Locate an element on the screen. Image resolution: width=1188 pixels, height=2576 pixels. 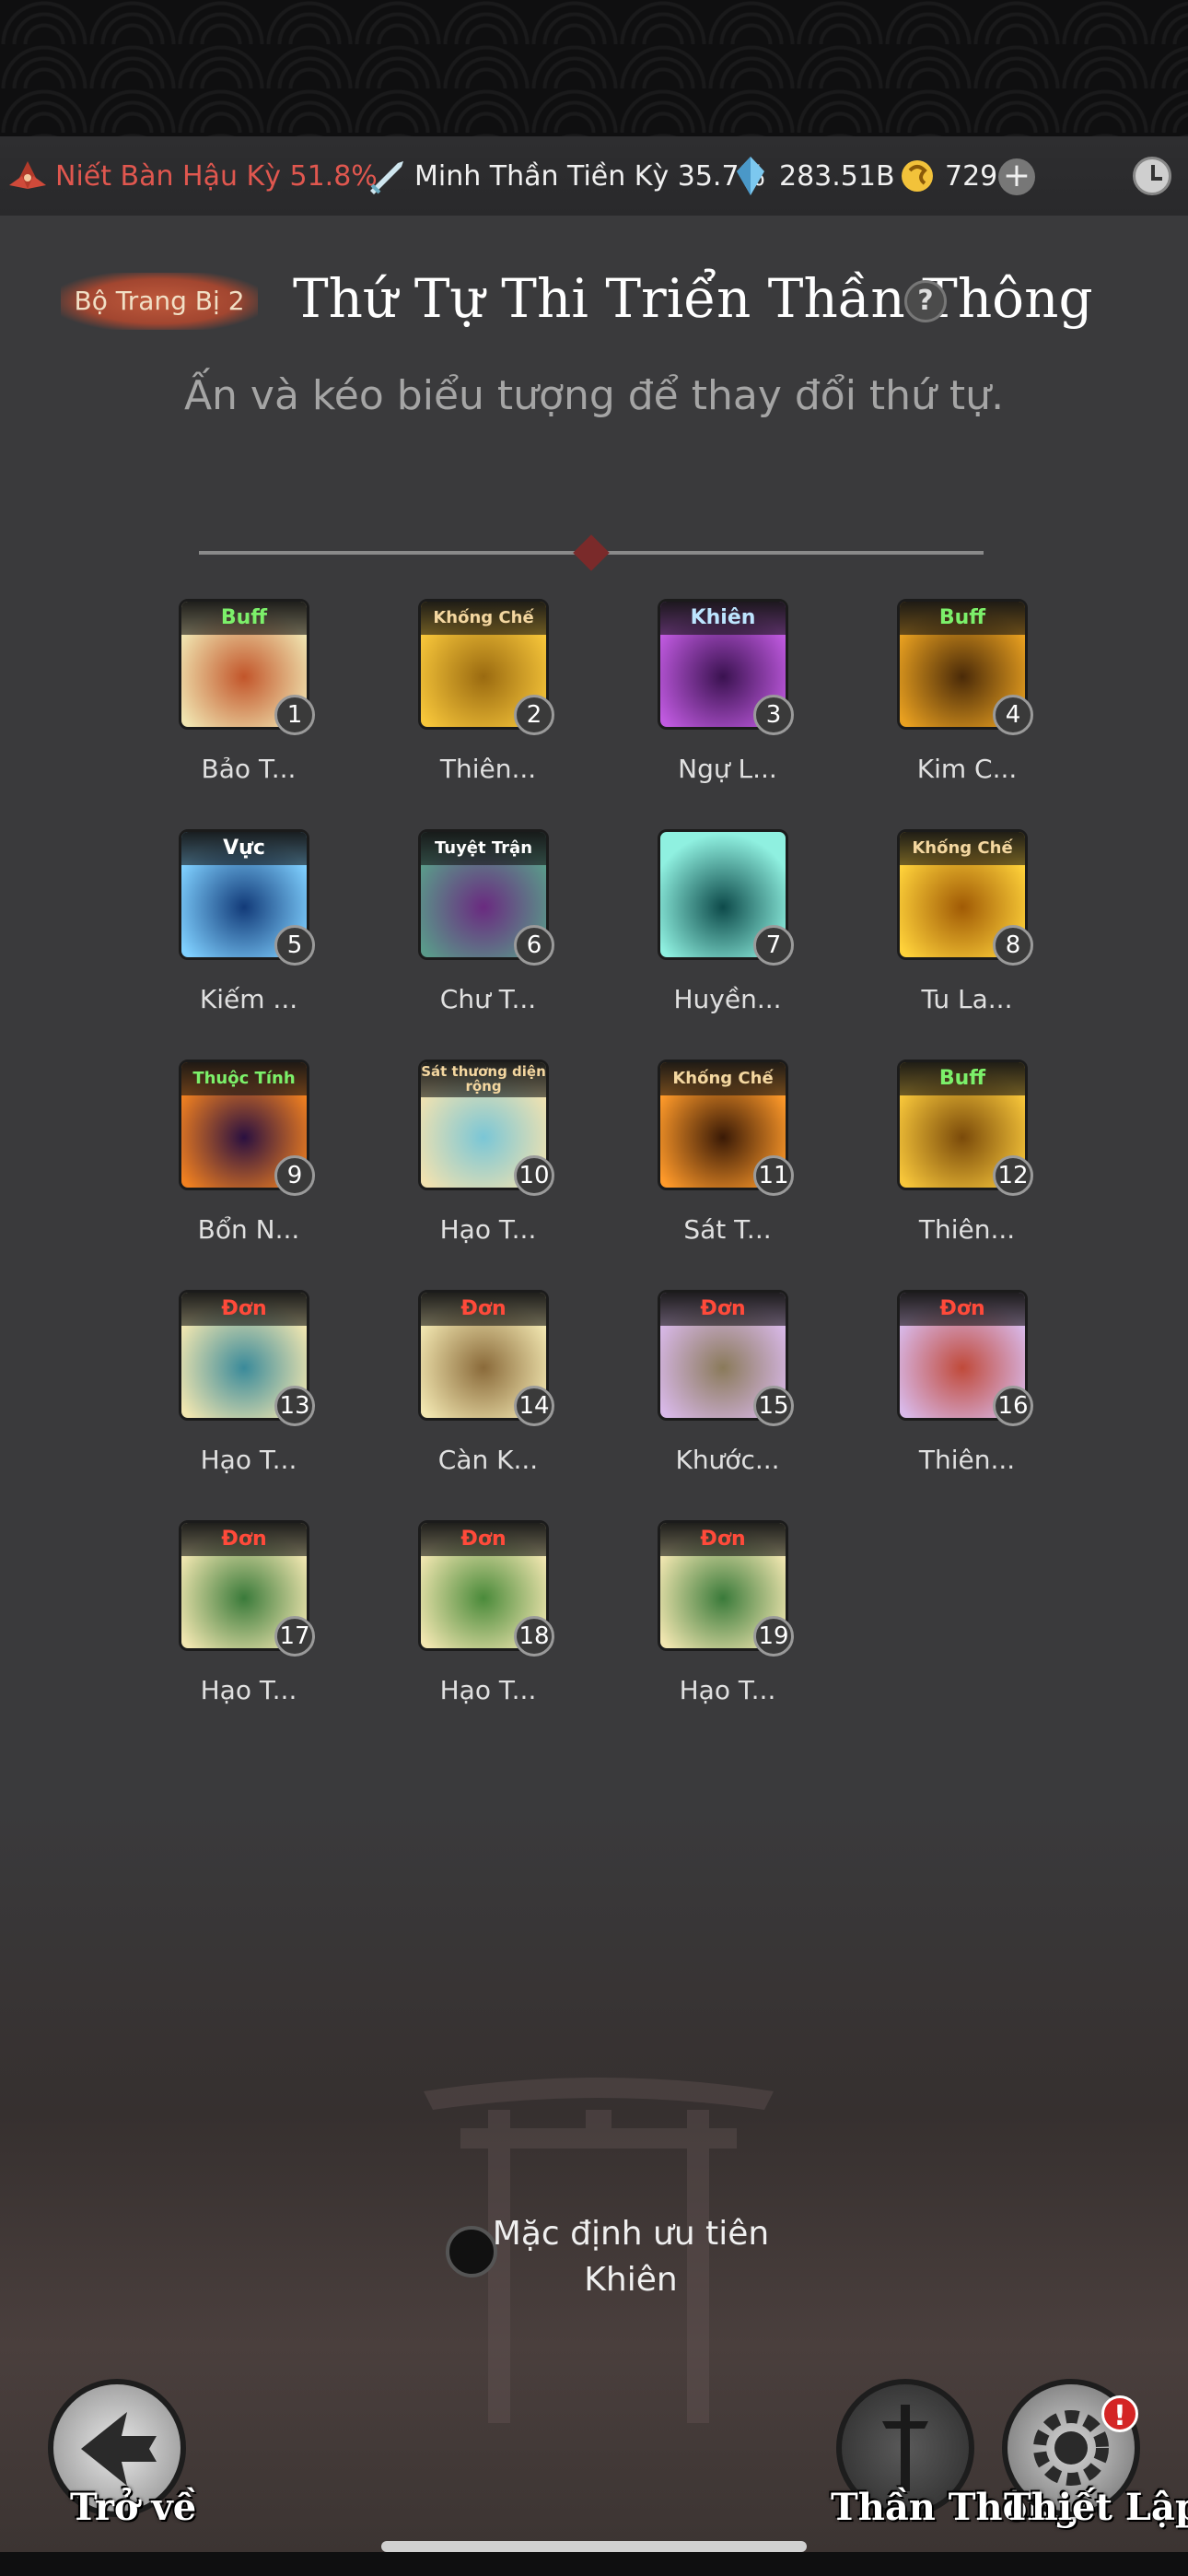
skill-order-number: 12 is located at coordinates (1013, 1175).